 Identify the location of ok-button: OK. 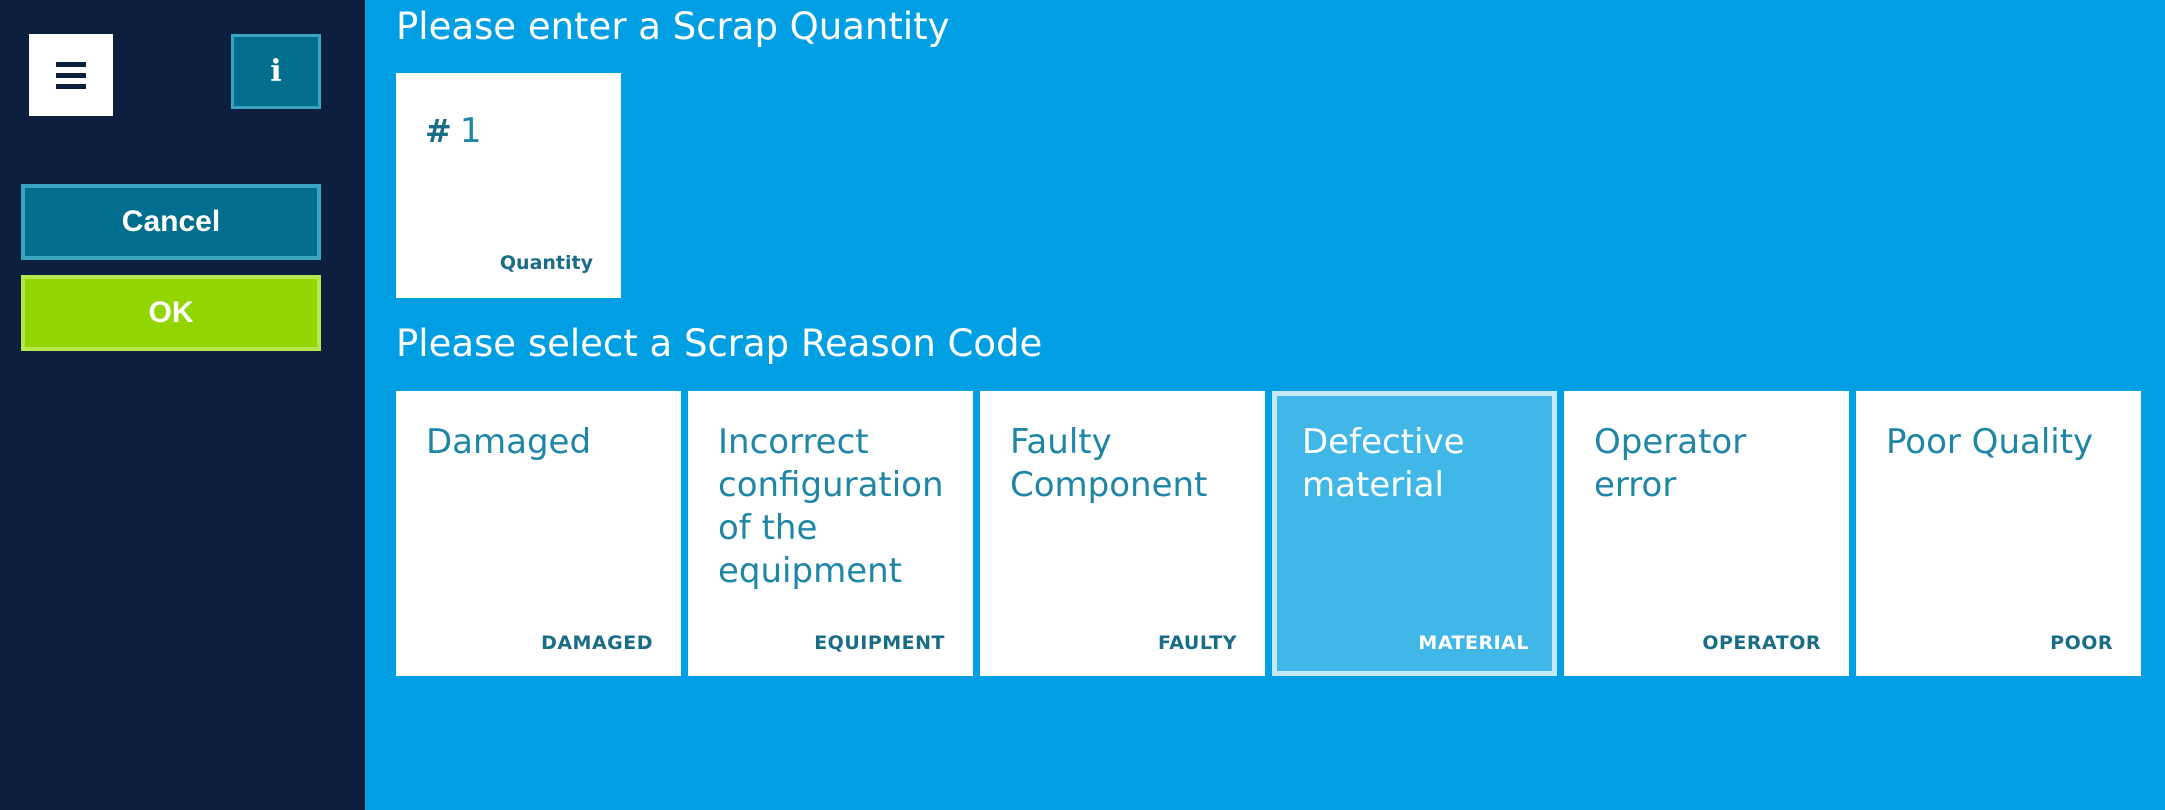
(171, 313).